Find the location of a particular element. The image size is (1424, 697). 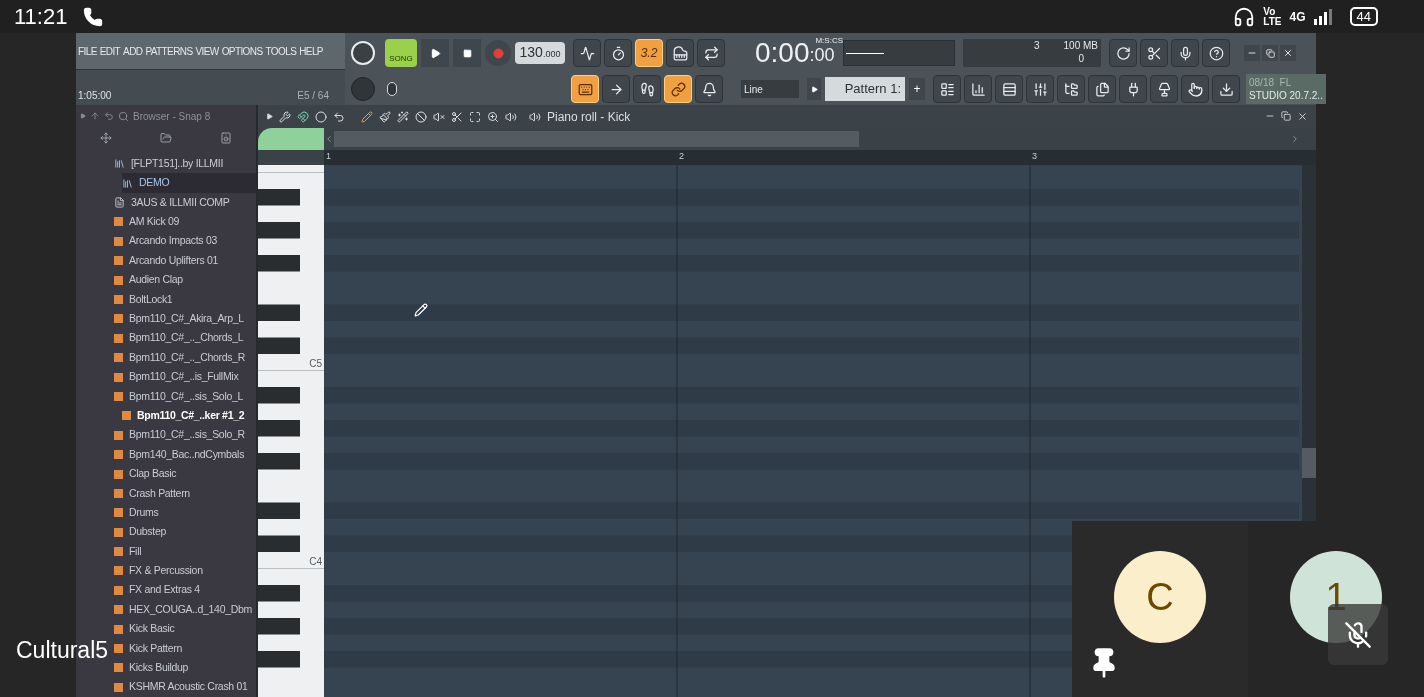

minimize-button is located at coordinates (1252, 53).